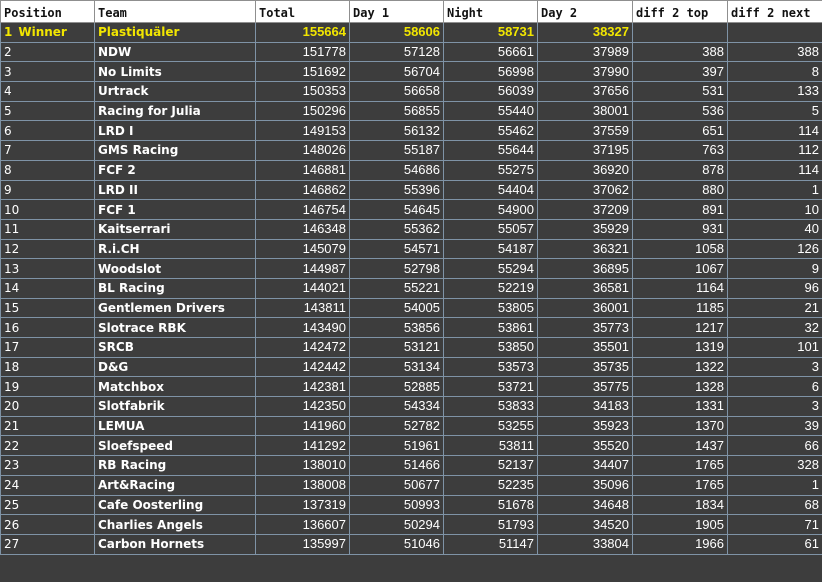 The height and width of the screenshot is (582, 822). What do you see at coordinates (774, 465) in the screenshot?
I see `cell-diff-next: 328` at bounding box center [774, 465].